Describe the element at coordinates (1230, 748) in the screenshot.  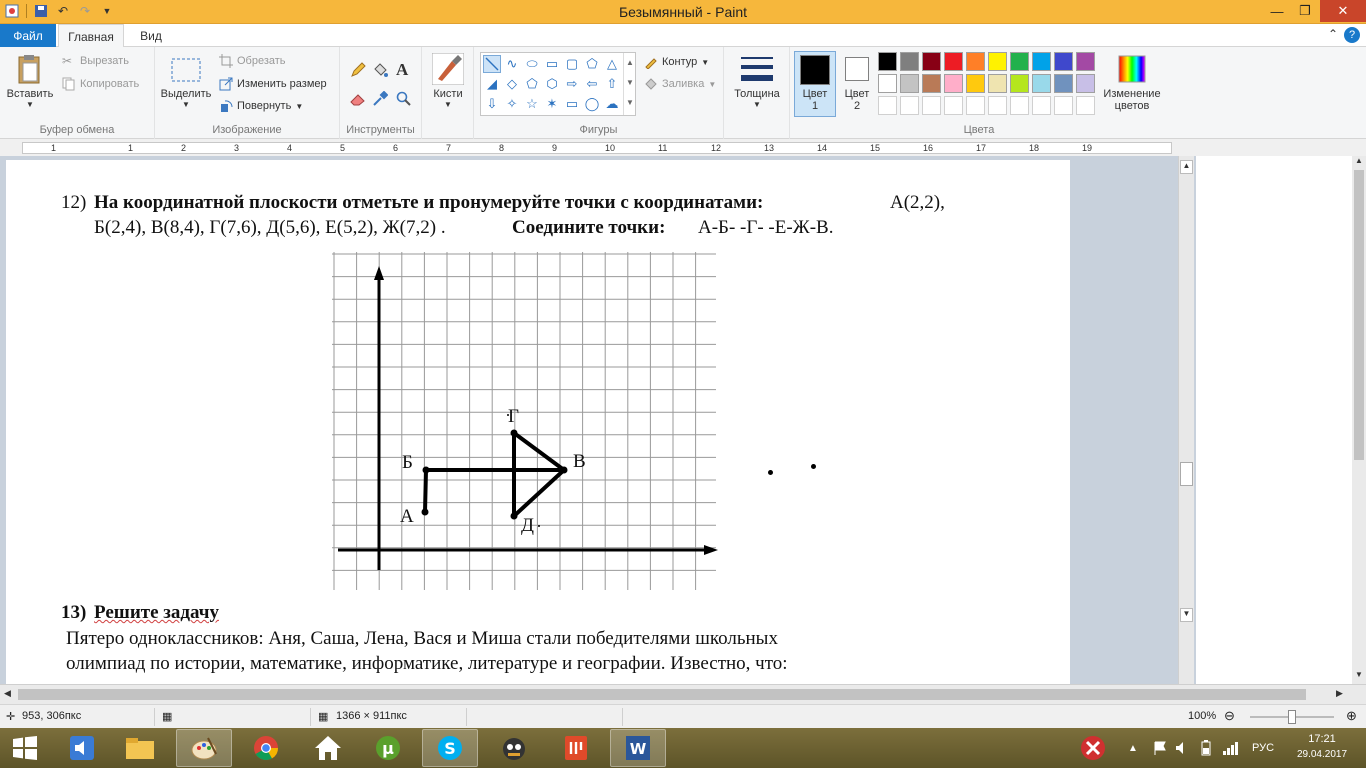
I see `tray-network-icon` at that location.